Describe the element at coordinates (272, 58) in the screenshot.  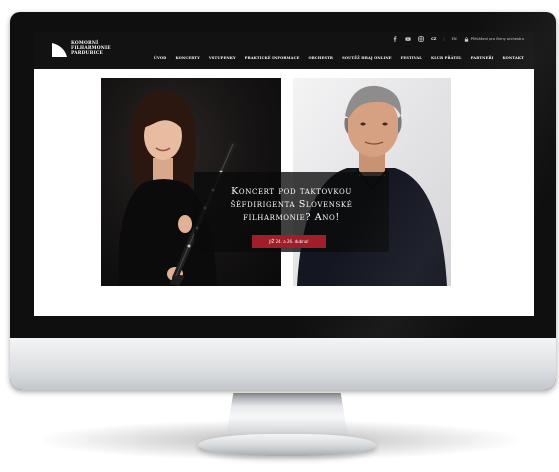
I see `nav-item-prakticke-informace: PRAKTICKÉ INFORMACE` at that location.